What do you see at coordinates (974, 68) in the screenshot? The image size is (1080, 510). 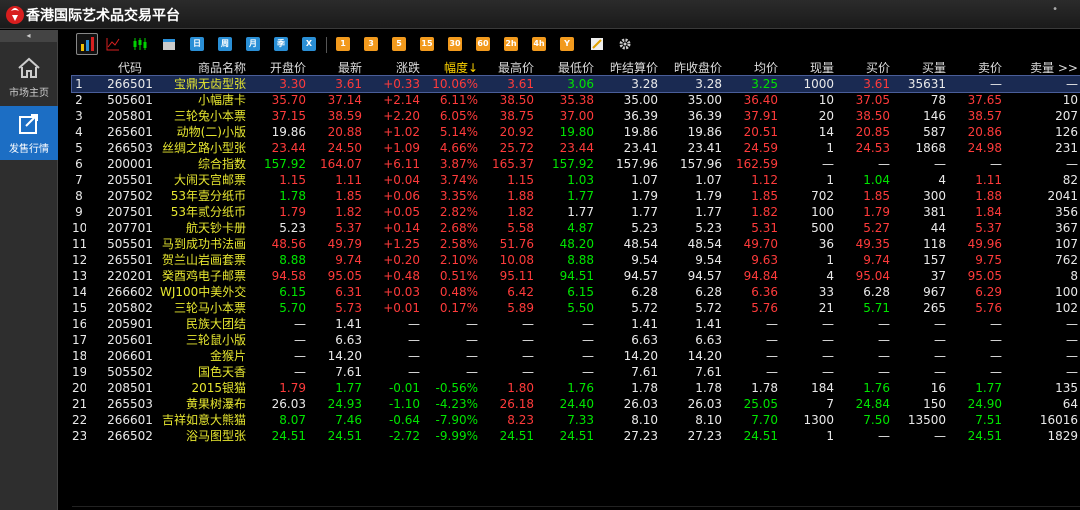 I see `col-ask: 卖价` at bounding box center [974, 68].